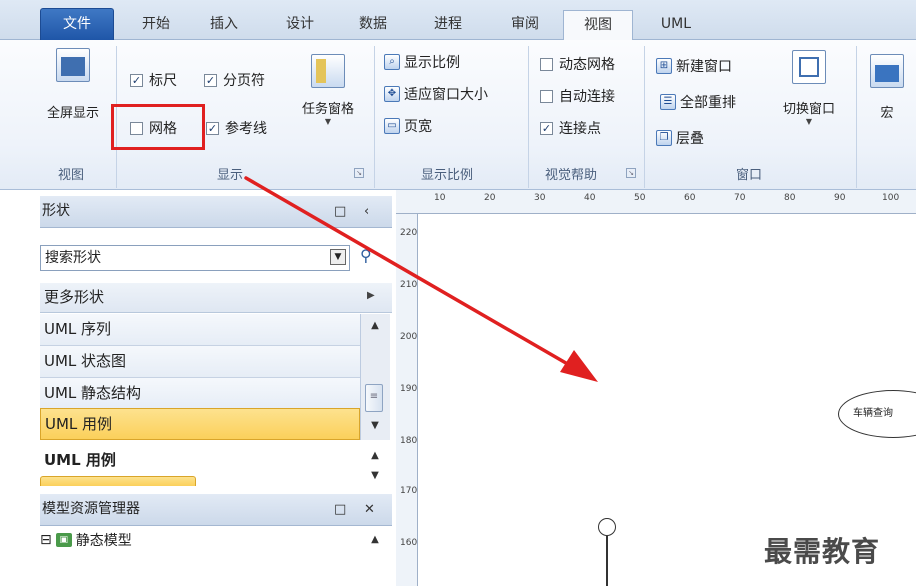 The width and height of the screenshot is (916, 586). I want to click on stencil-uml-usecase: UML 用例, so click(200, 424).